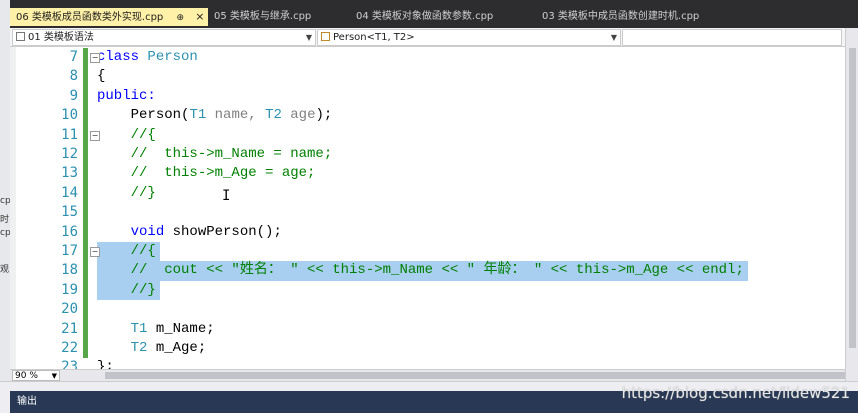 This screenshot has width=858, height=413. What do you see at coordinates (73, 95) in the screenshot?
I see `line-number: 9` at bounding box center [73, 95].